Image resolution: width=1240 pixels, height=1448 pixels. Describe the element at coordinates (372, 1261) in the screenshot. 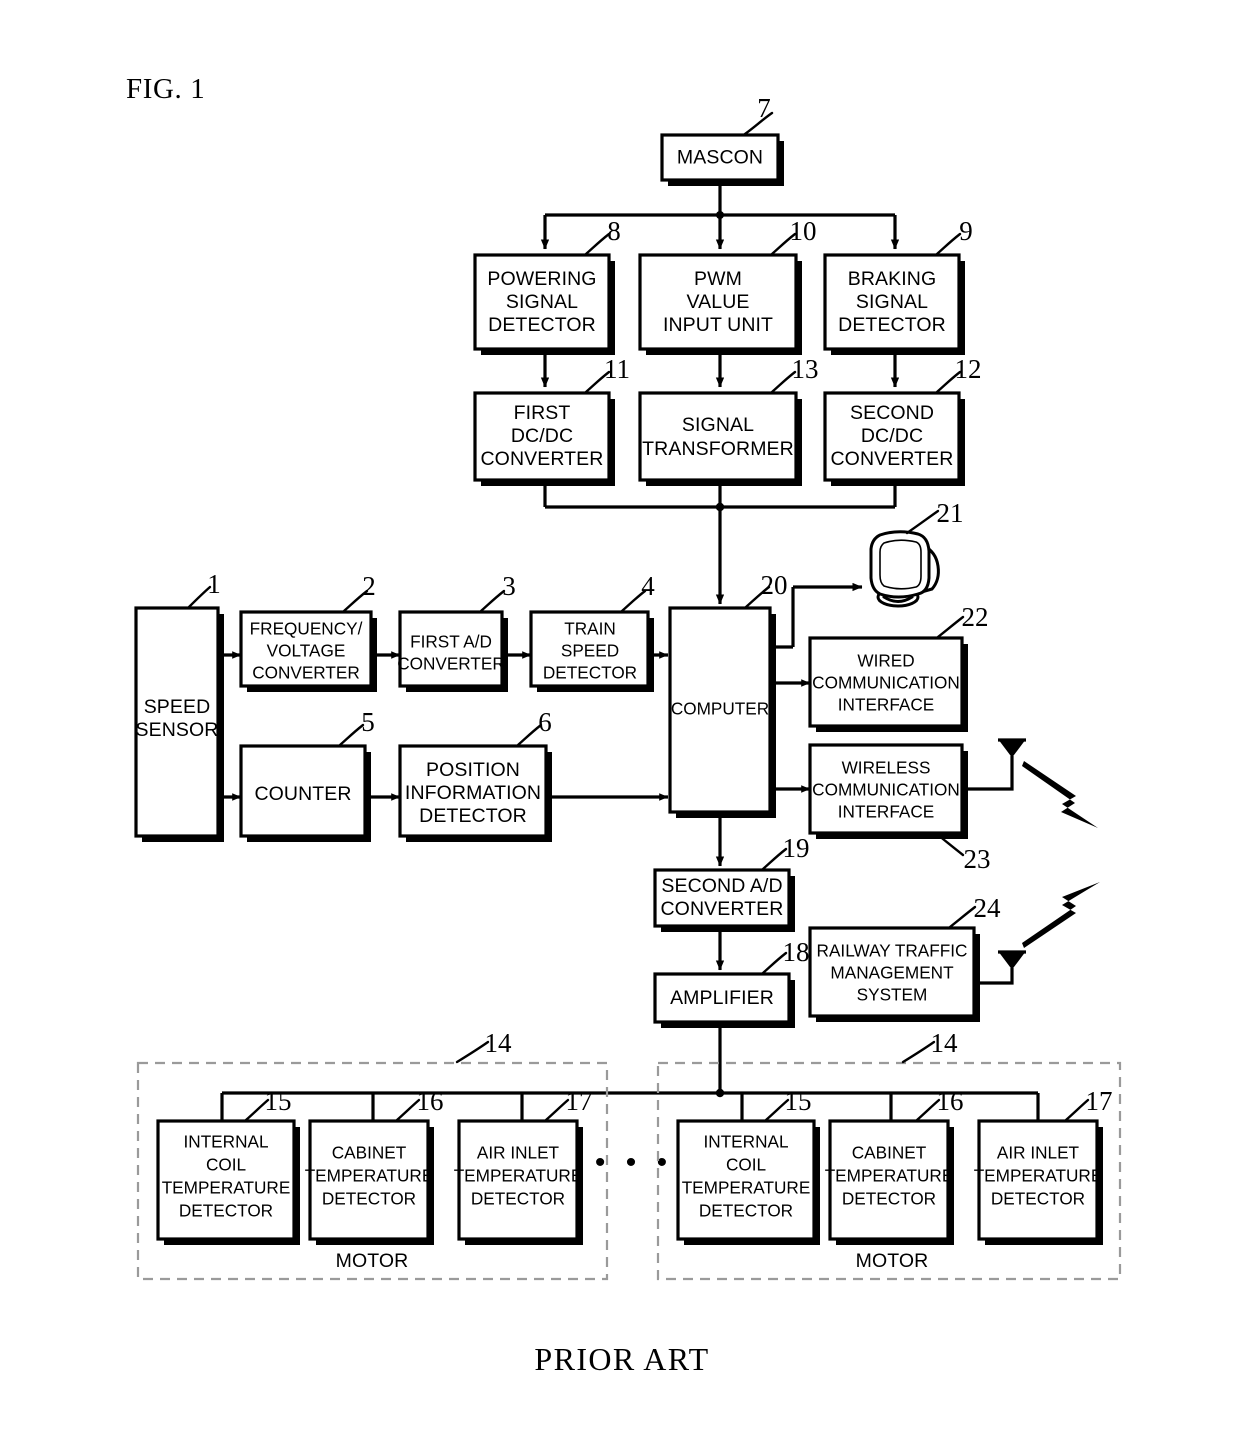

I see `motor-caption-1: MOTOR` at that location.